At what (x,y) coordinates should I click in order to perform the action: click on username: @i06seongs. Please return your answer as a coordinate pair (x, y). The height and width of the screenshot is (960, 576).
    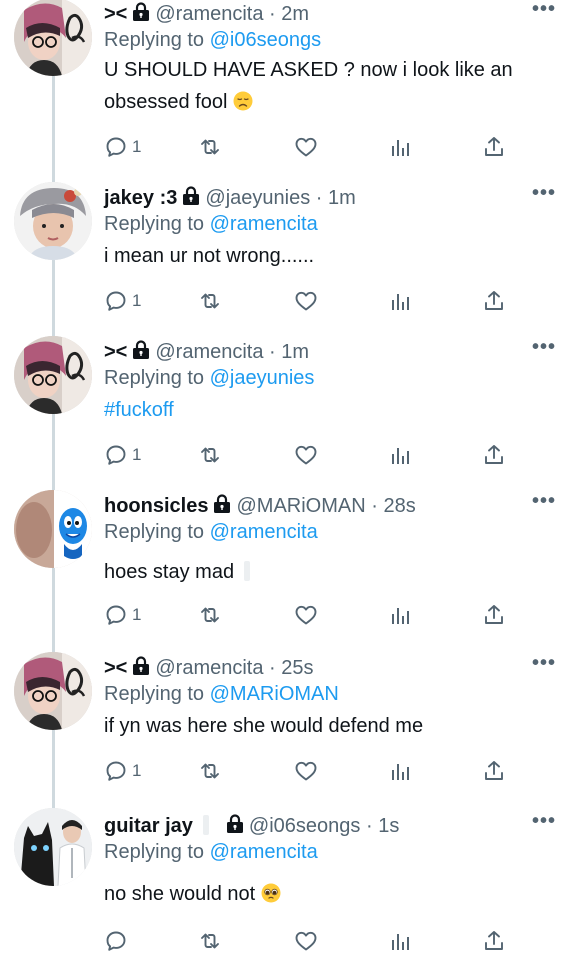
    Looking at the image, I should click on (304, 826).